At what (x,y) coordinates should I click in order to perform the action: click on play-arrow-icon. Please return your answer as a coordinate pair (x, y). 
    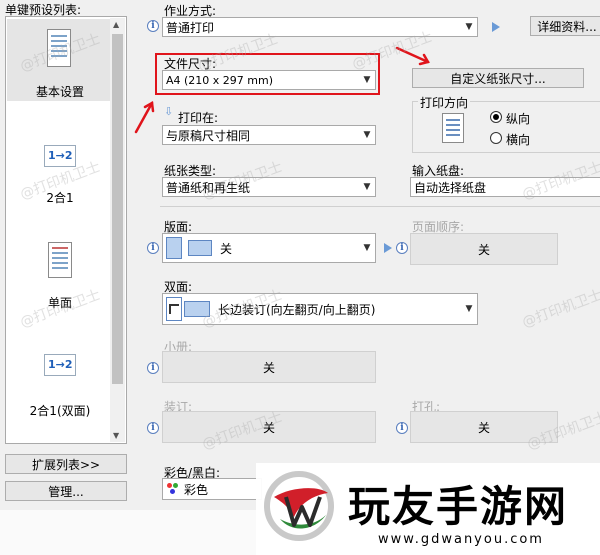
    Looking at the image, I should click on (388, 248).